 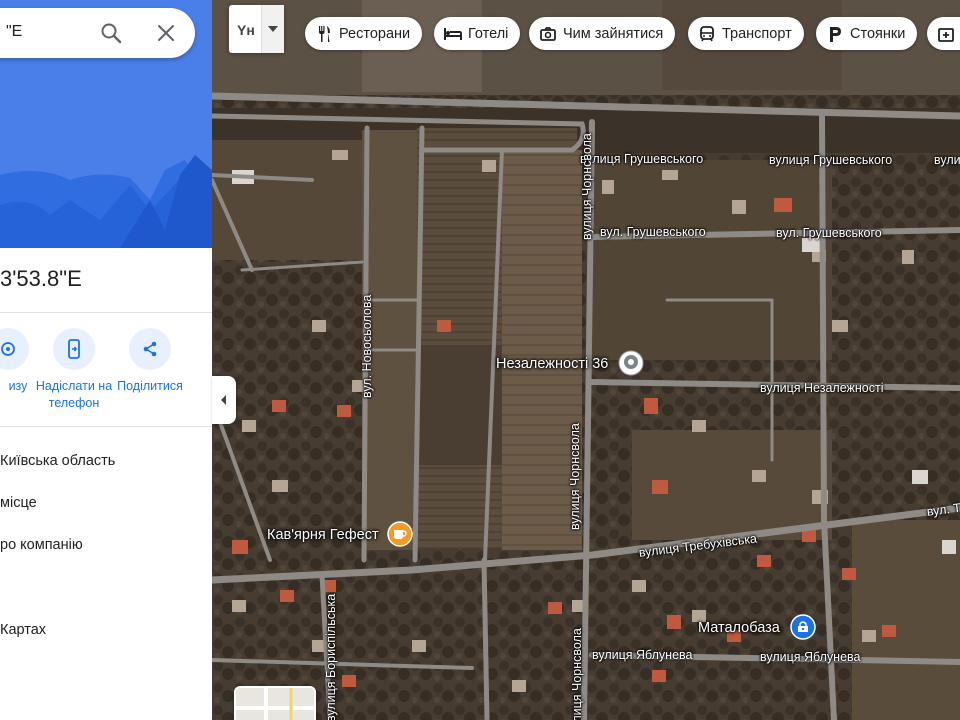 I want to click on nearby-icon, so click(x=14, y=349).